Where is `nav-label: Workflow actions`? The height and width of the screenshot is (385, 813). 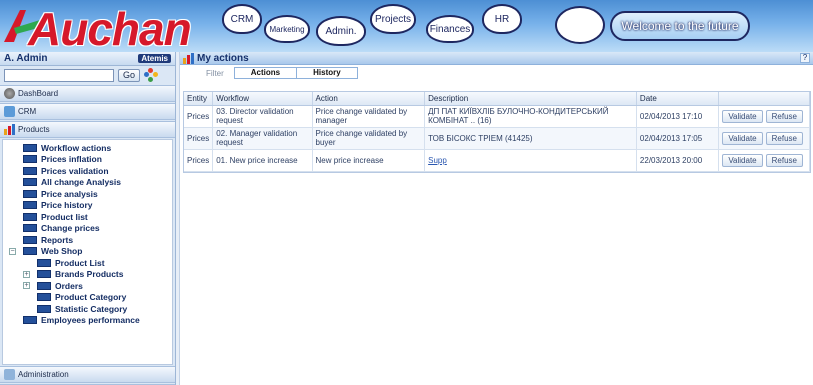 nav-label: Workflow actions is located at coordinates (76, 147).